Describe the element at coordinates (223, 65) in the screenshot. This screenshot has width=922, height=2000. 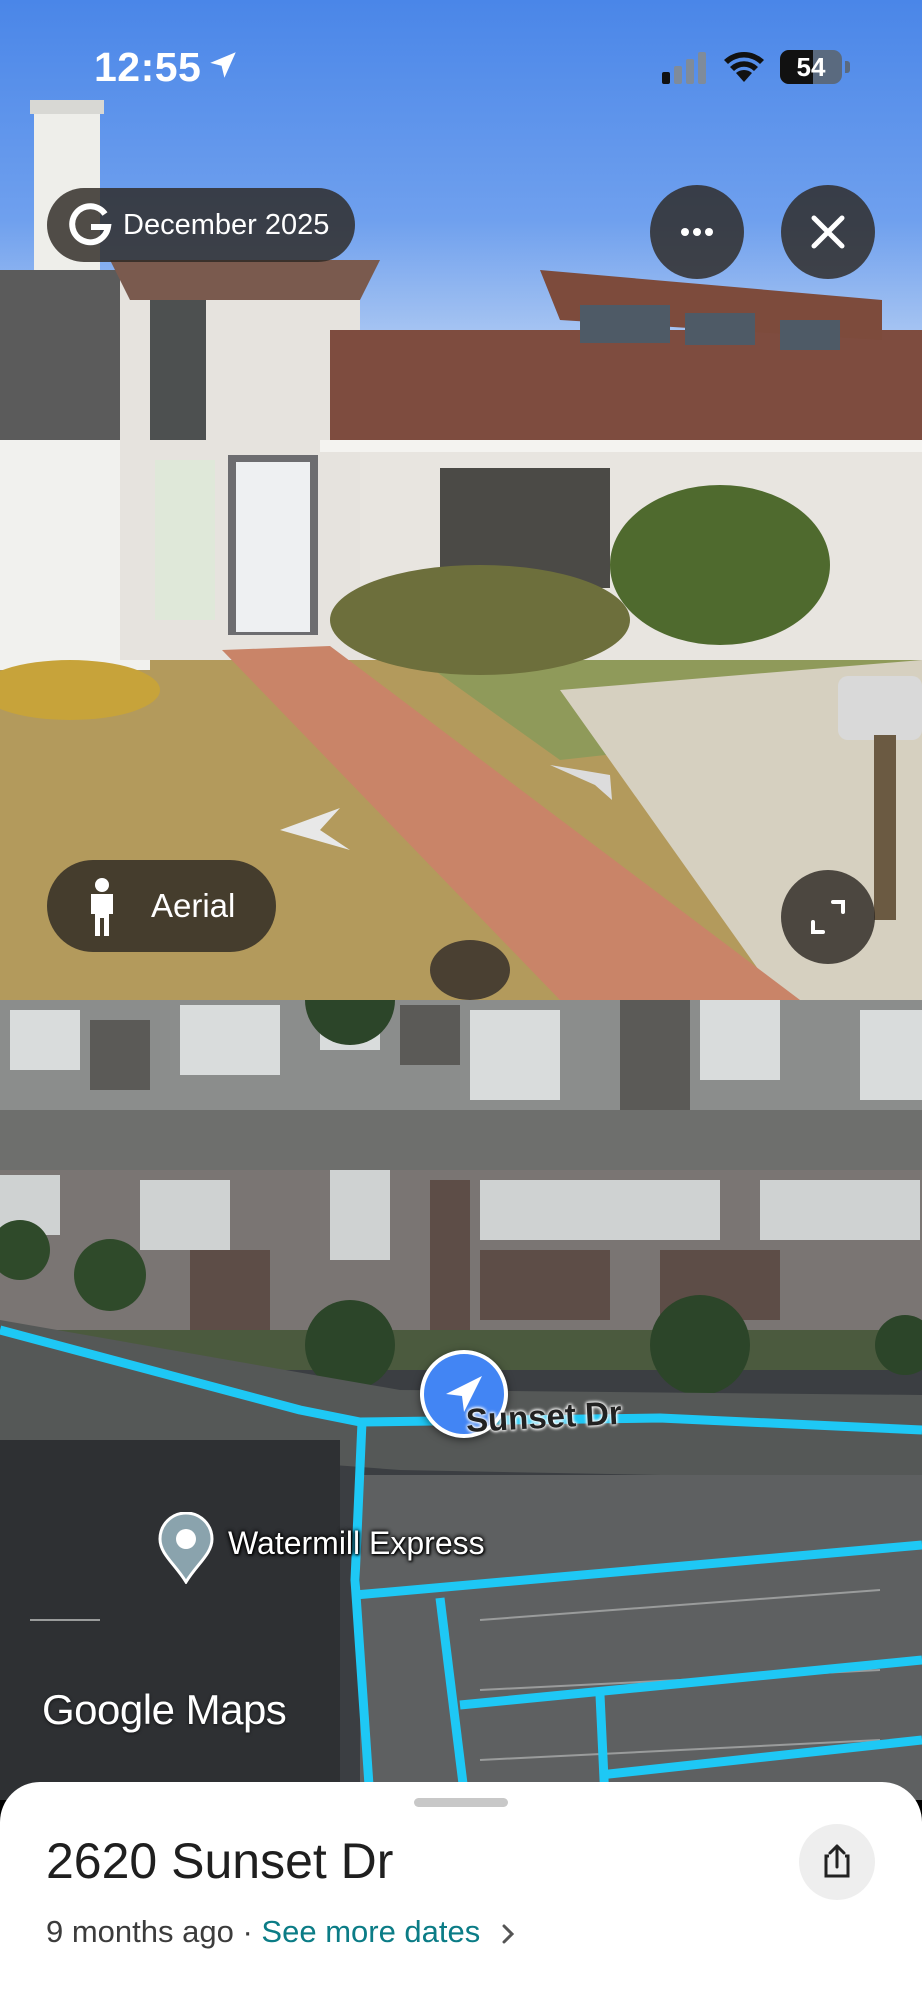
I see `location-arrow-icon` at that location.